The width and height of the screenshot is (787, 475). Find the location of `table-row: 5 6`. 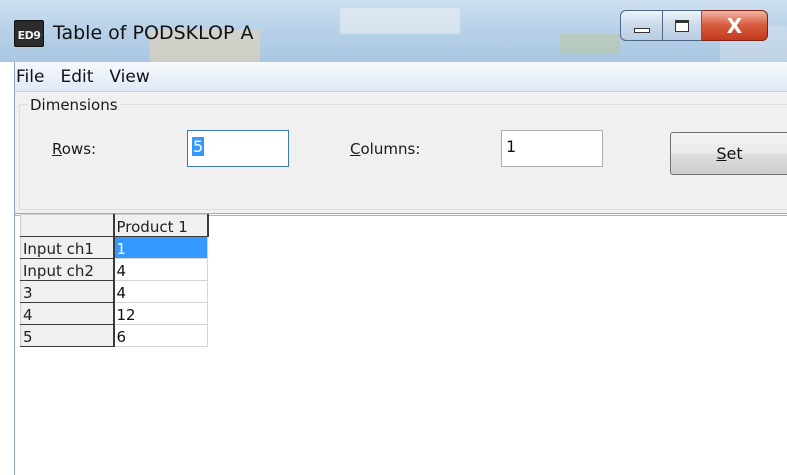

table-row: 5 6 is located at coordinates (114, 335).